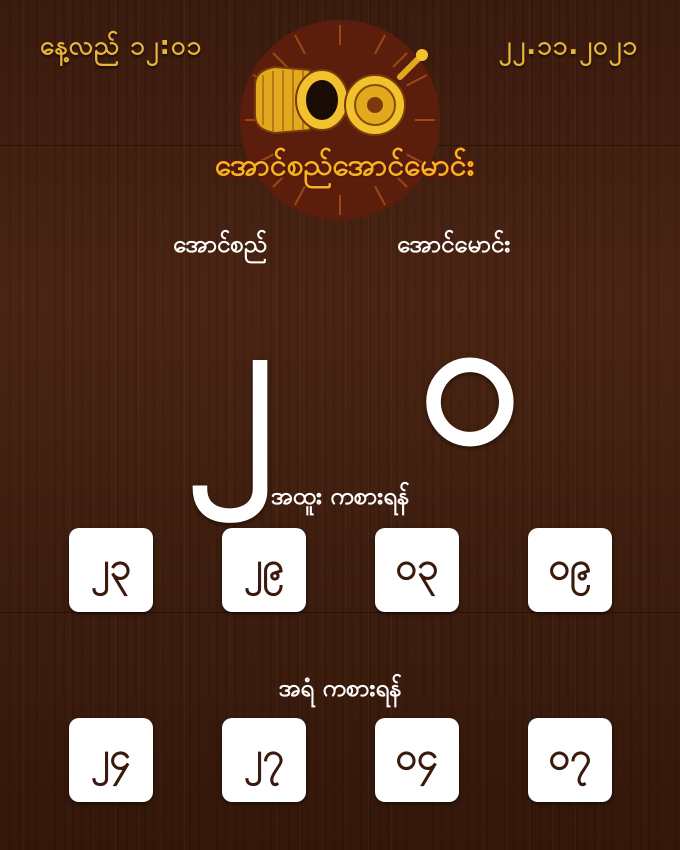 The image size is (680, 850). What do you see at coordinates (340, 688) in the screenshot?
I see `backup-play-label: အရံ ကစားရန်` at bounding box center [340, 688].